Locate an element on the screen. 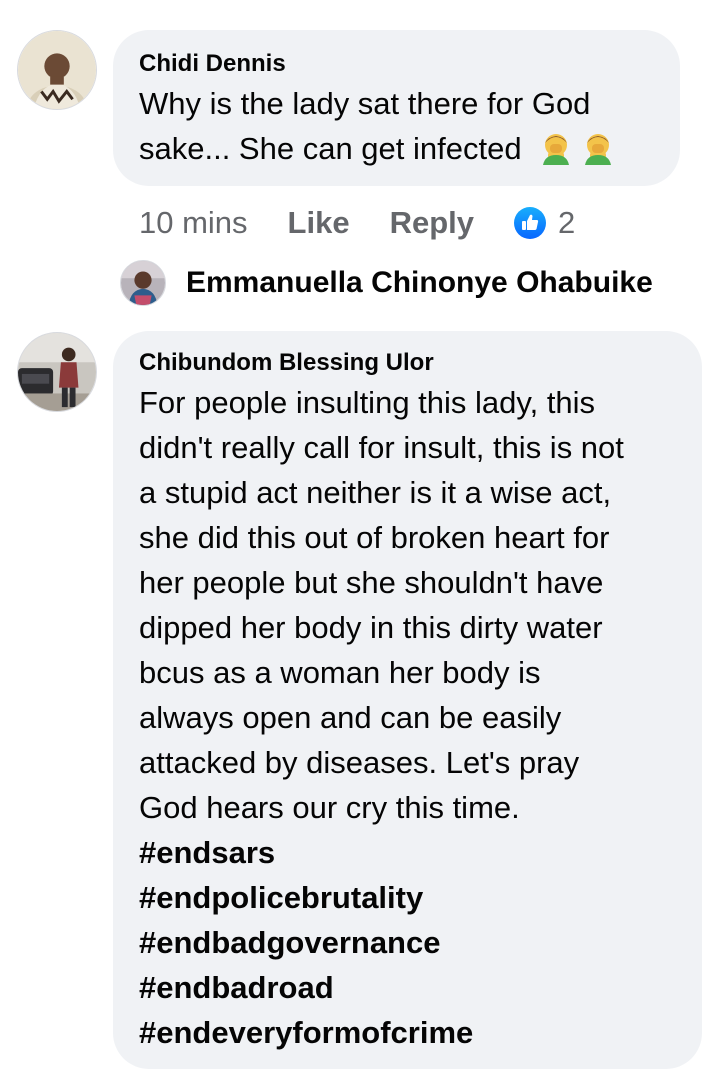 This screenshot has height=1069, width=720. comment-text-line: her people but she shouldn't have is located at coordinates (371, 582).